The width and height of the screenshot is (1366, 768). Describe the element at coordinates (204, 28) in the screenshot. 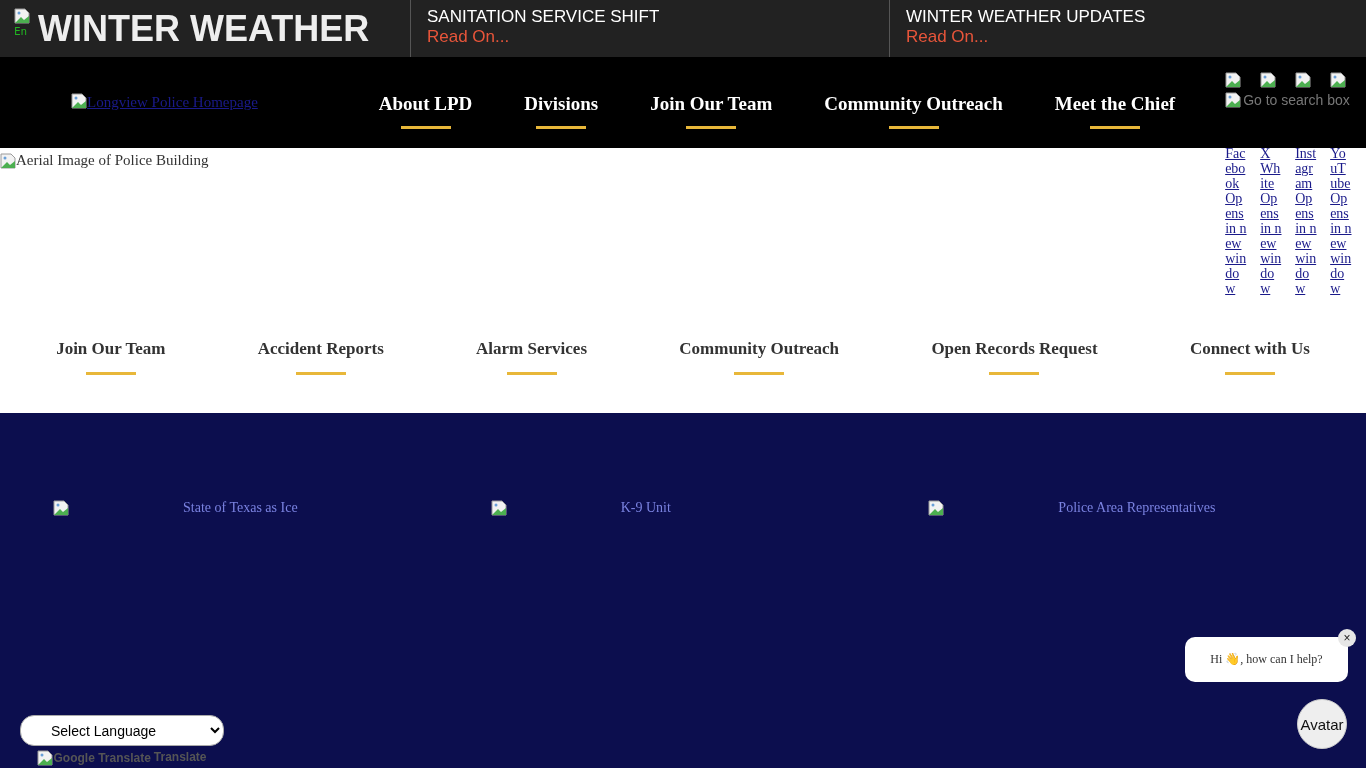

I see `alert-title: WINTER WEATHER` at that location.